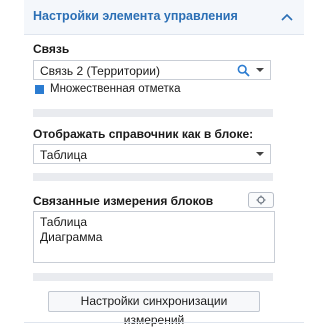  I want to click on panel-header: Настройки элемента управления, so click(164, 17).